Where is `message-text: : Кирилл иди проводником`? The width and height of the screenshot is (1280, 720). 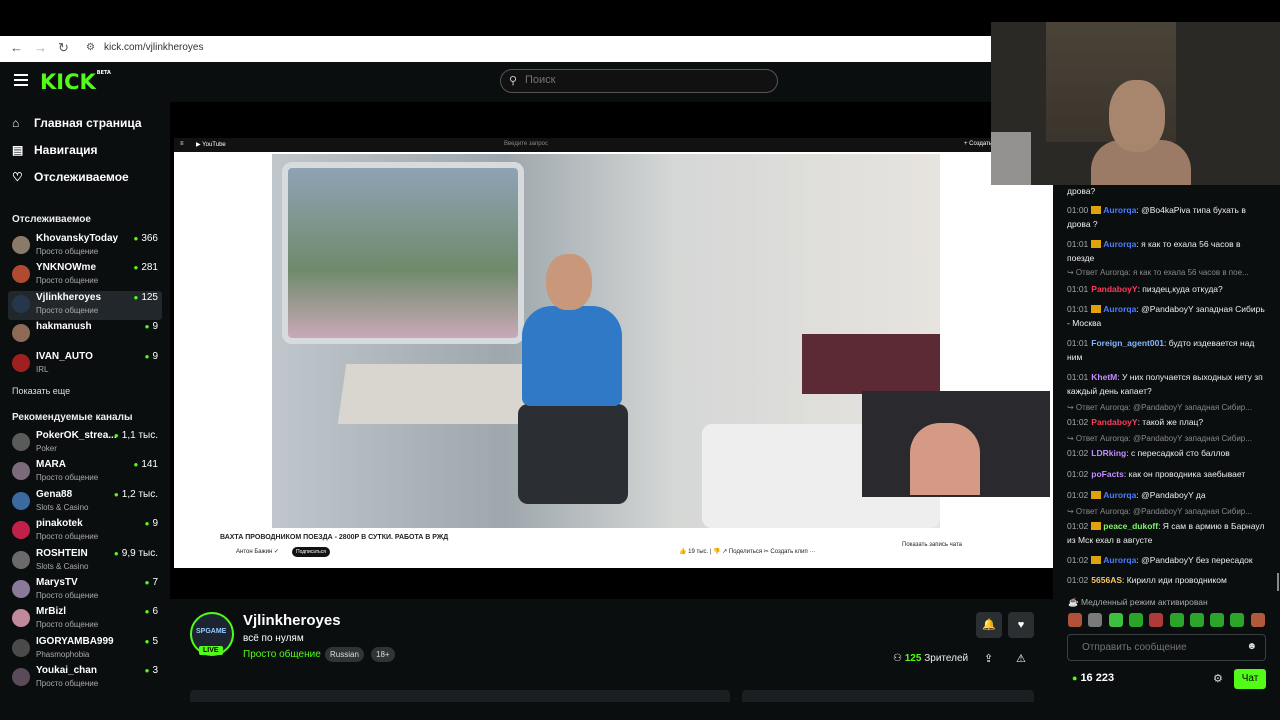
message-text: : Кирилл иди проводником is located at coordinates (1174, 580).